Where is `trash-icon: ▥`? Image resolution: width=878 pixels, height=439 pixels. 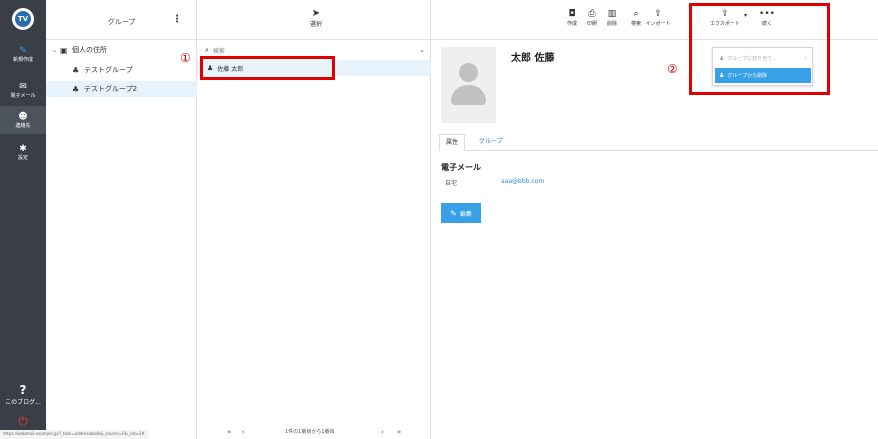 trash-icon: ▥ is located at coordinates (612, 14).